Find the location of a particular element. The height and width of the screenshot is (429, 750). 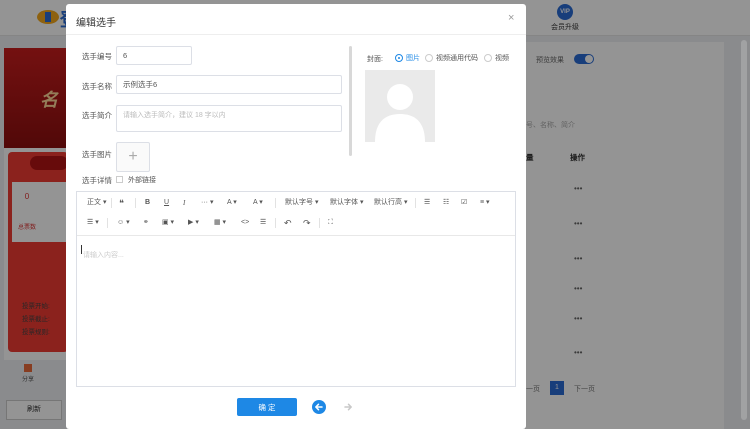

font-size-select: 默认字号 ▾ is located at coordinates (301, 203).